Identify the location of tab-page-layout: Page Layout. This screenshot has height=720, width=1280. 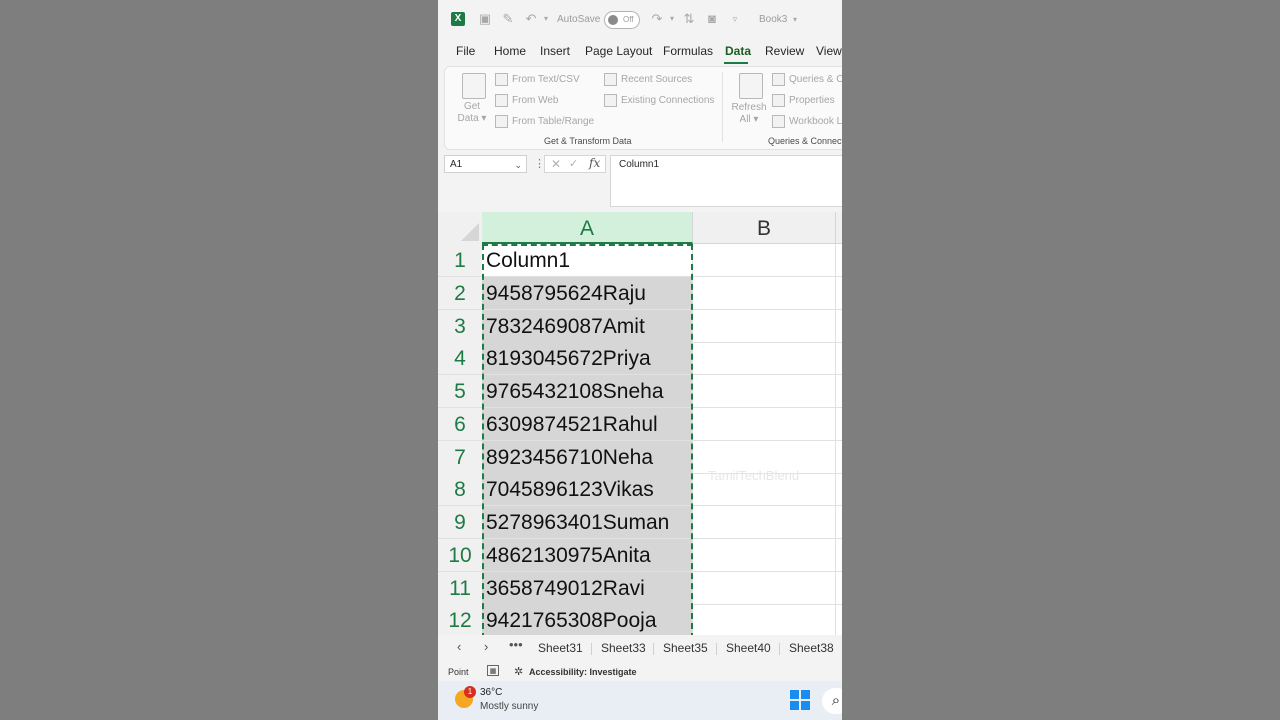
(618, 51).